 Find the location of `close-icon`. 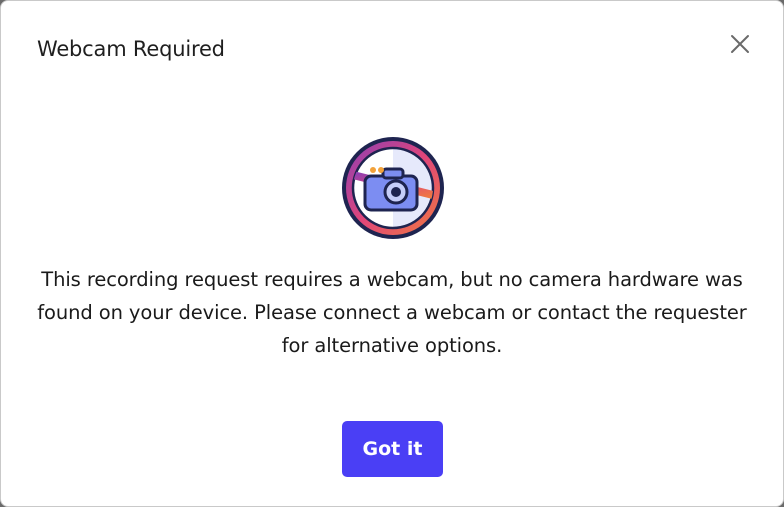

close-icon is located at coordinates (740, 44).